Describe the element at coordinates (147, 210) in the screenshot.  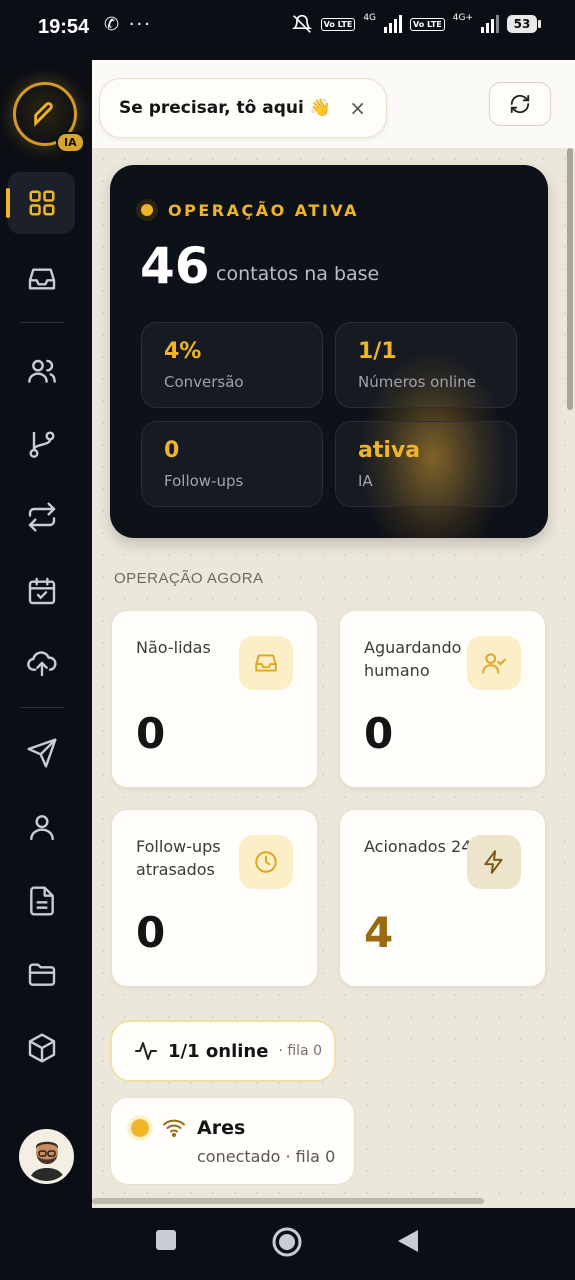
I see `status-dot-icon` at that location.